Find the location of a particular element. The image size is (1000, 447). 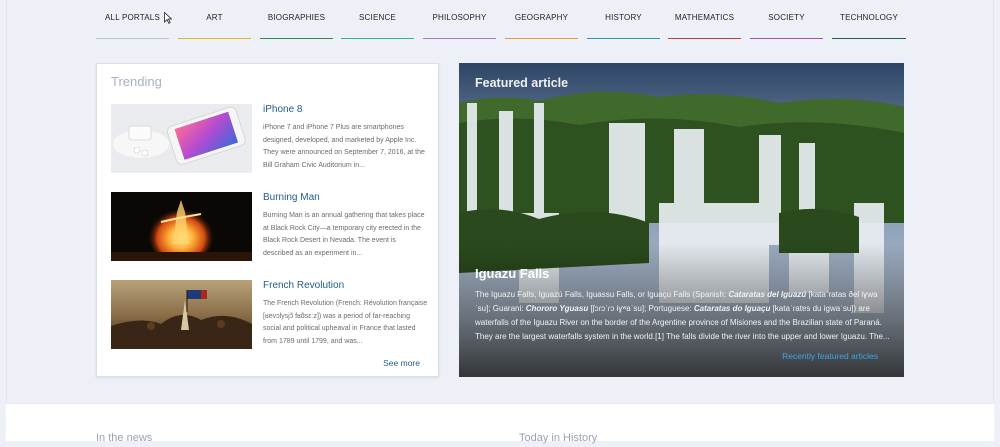

nav-item-technology: TECHNOLOGY is located at coordinates (869, 20).